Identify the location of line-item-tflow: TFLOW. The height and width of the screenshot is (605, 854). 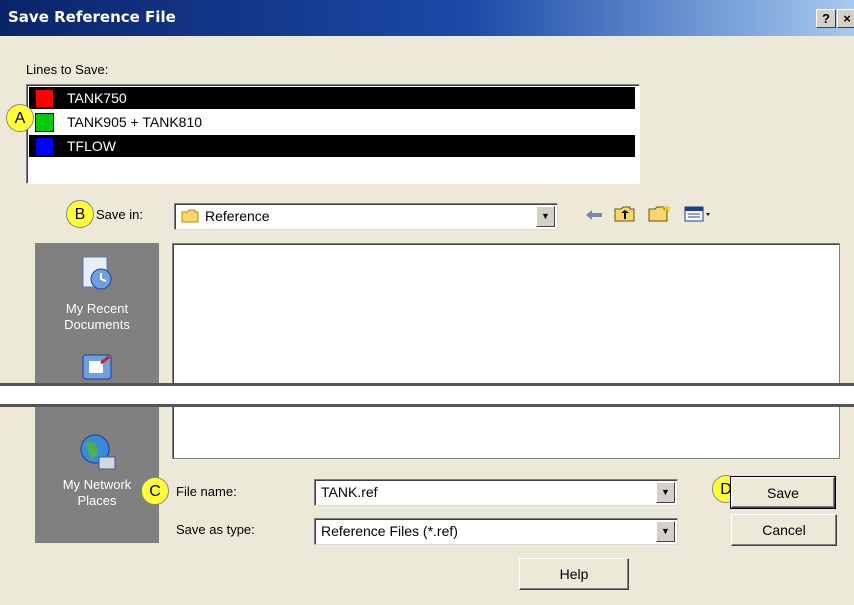
(332, 146).